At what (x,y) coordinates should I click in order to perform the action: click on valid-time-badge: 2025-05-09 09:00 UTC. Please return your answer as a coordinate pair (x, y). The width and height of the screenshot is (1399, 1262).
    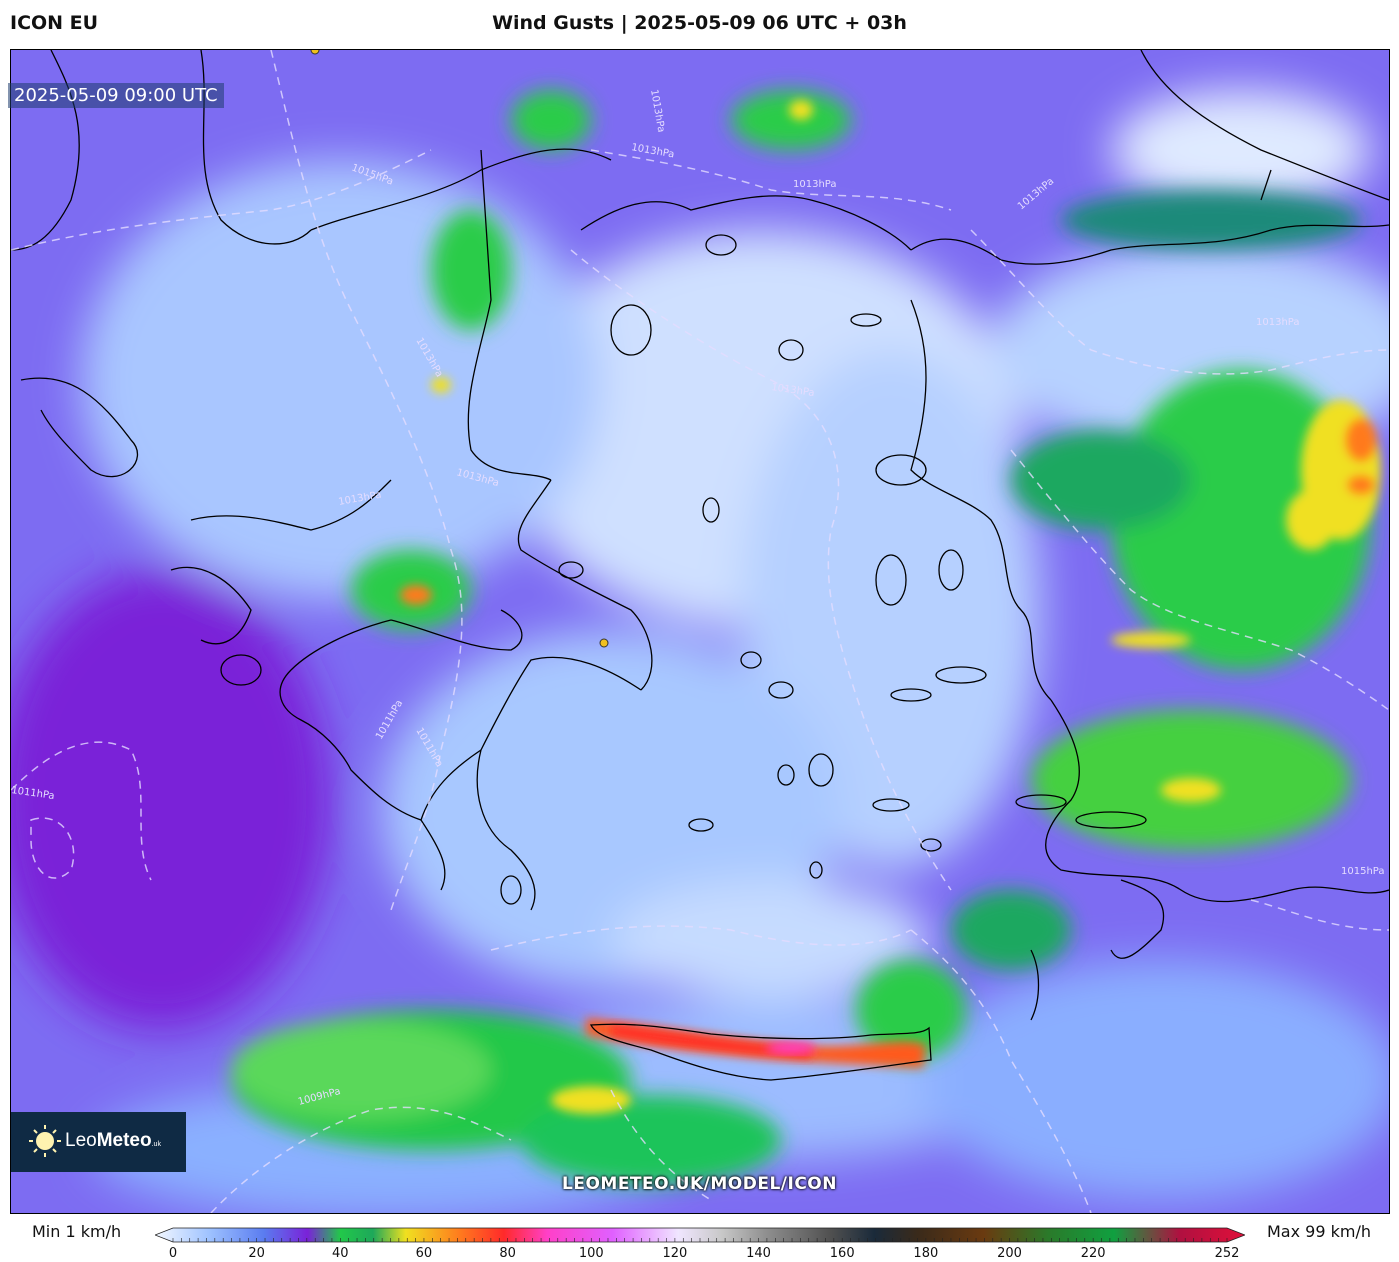
    Looking at the image, I should click on (116, 95).